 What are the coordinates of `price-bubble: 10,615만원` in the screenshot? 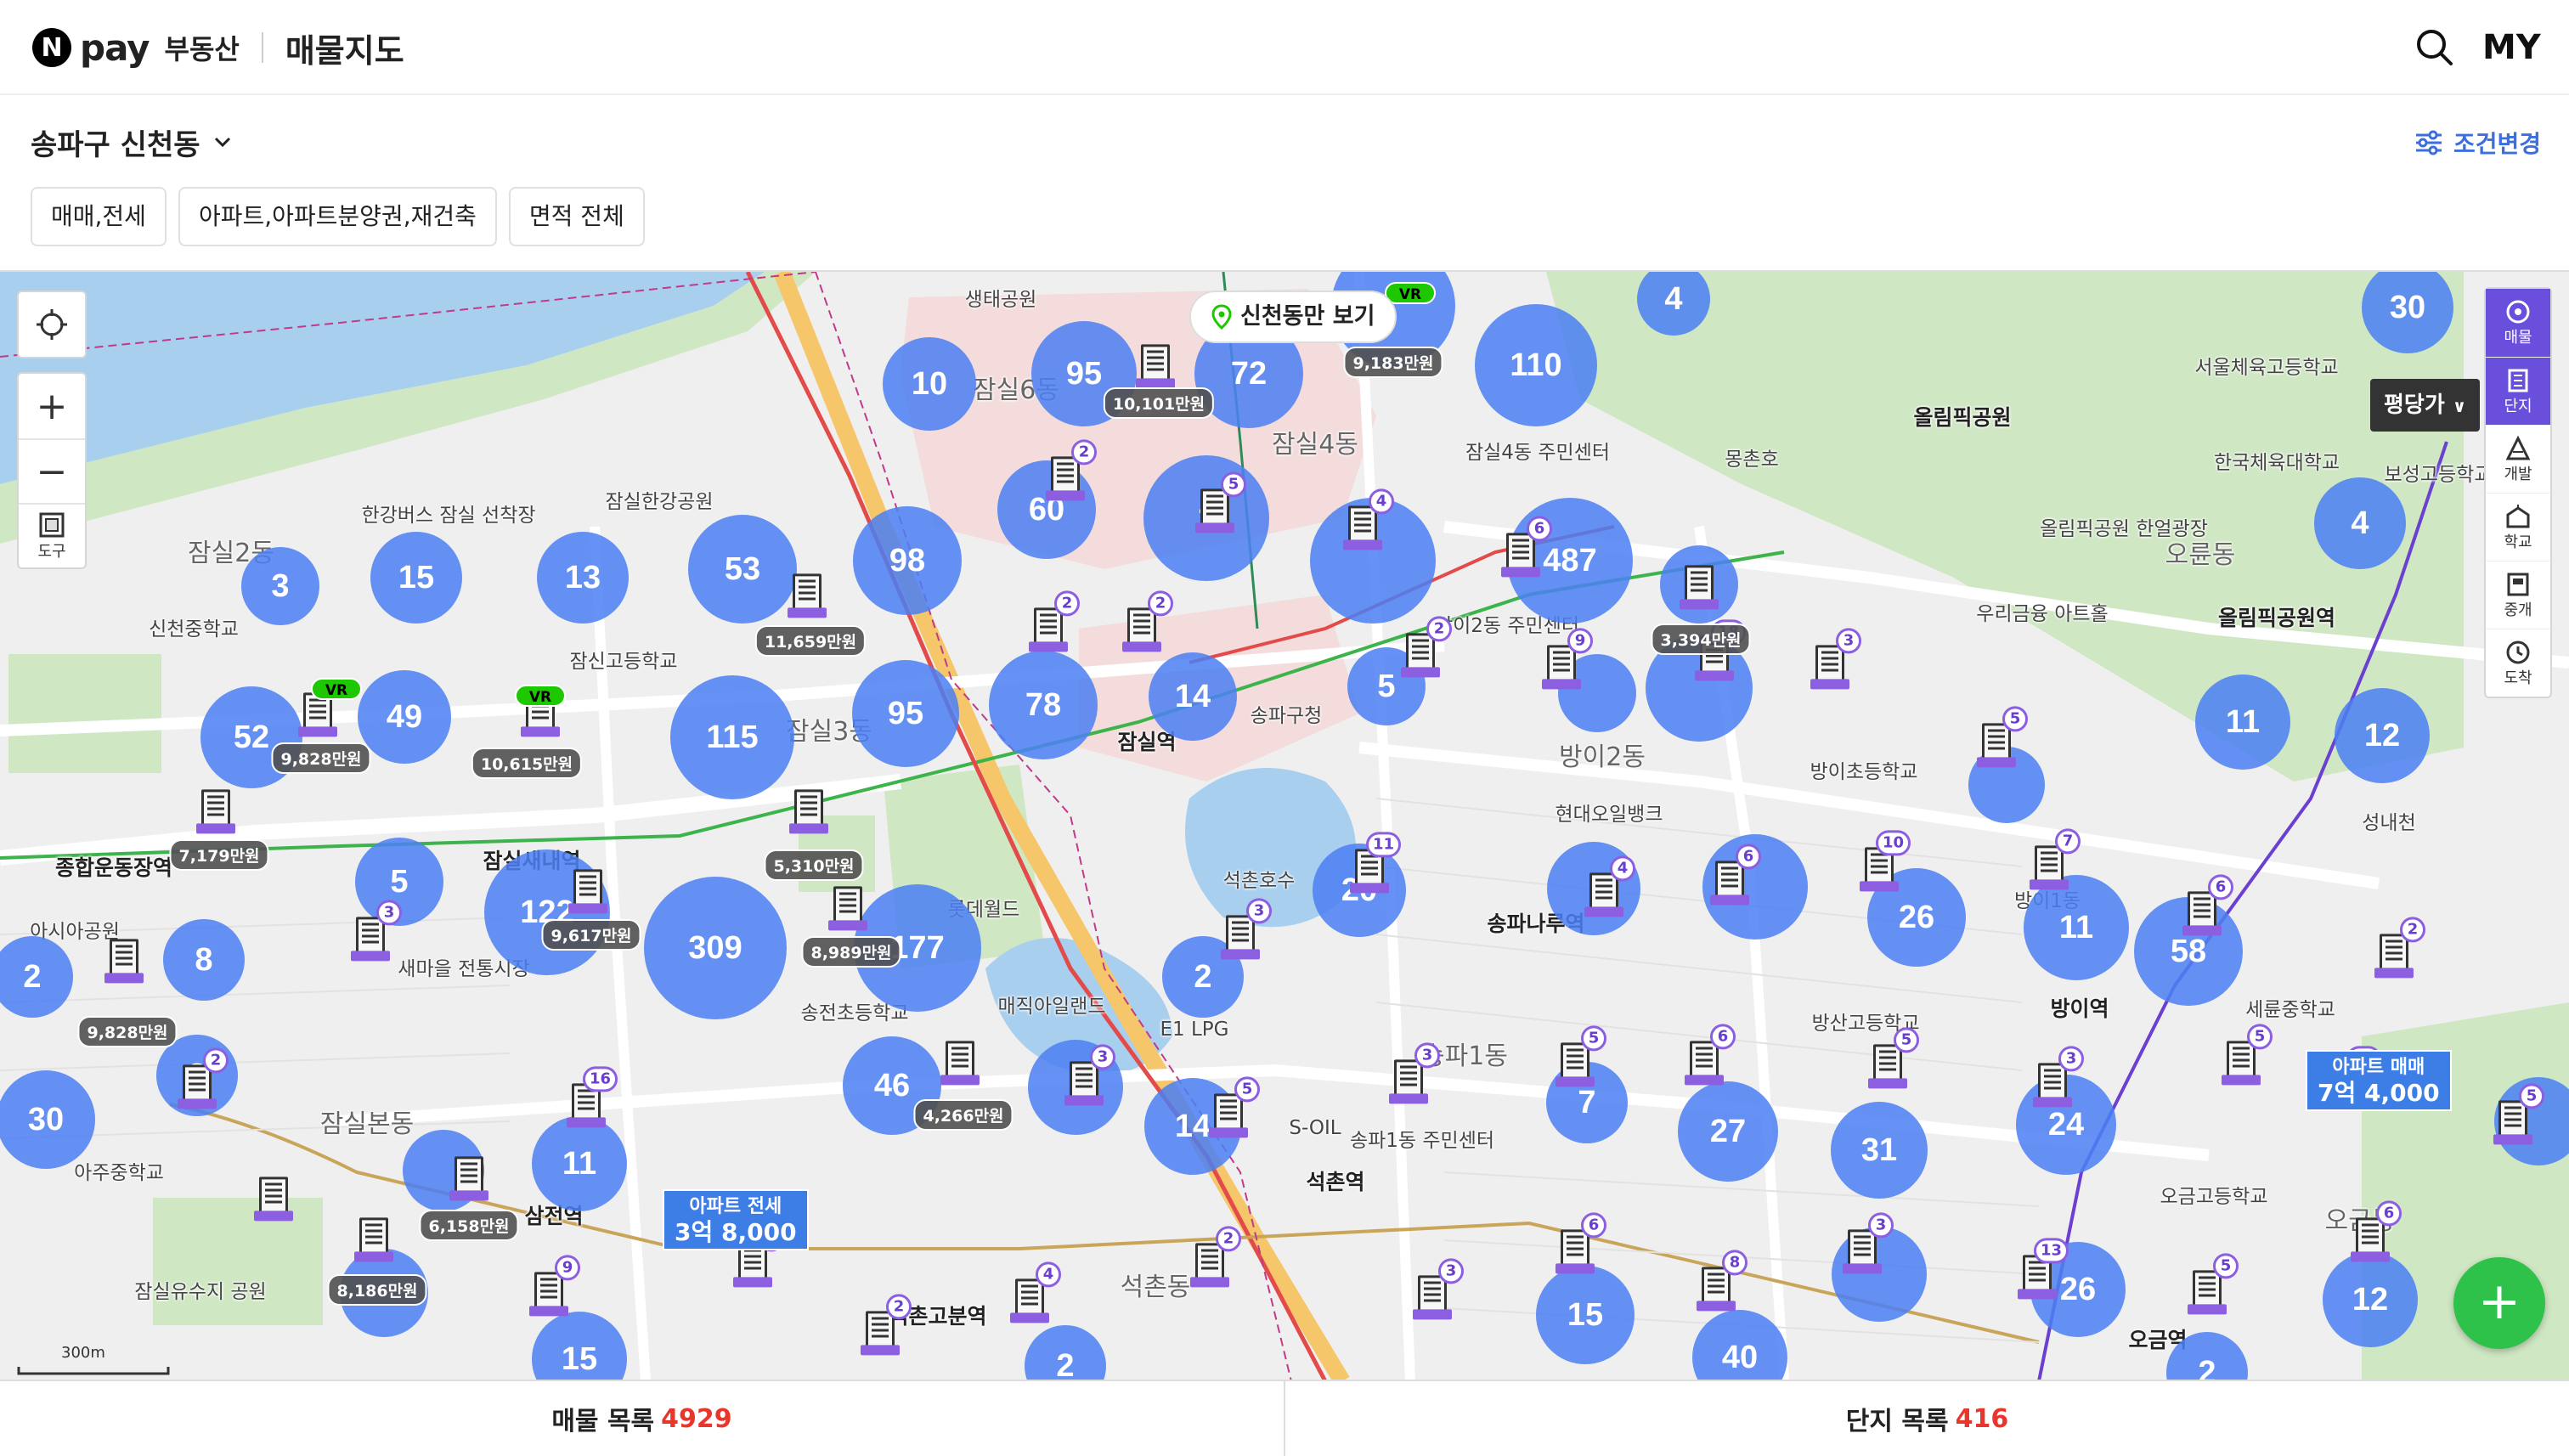 It's located at (527, 763).